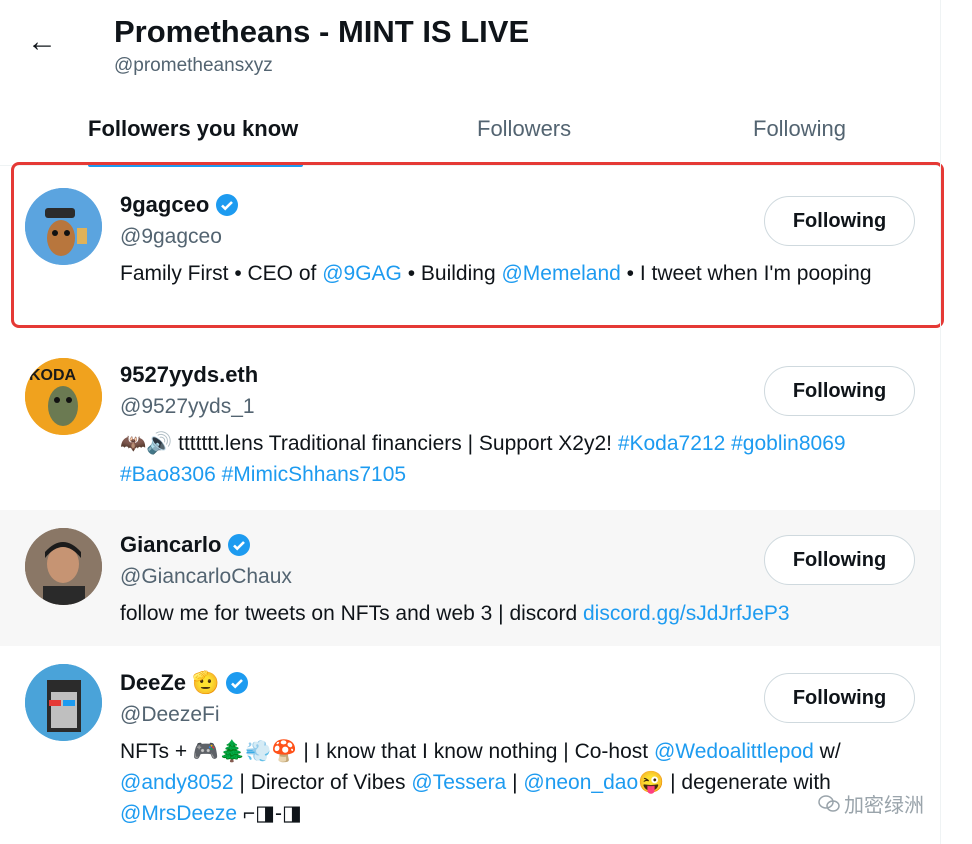  I want to click on bio-link: @Memeland, so click(560, 273).